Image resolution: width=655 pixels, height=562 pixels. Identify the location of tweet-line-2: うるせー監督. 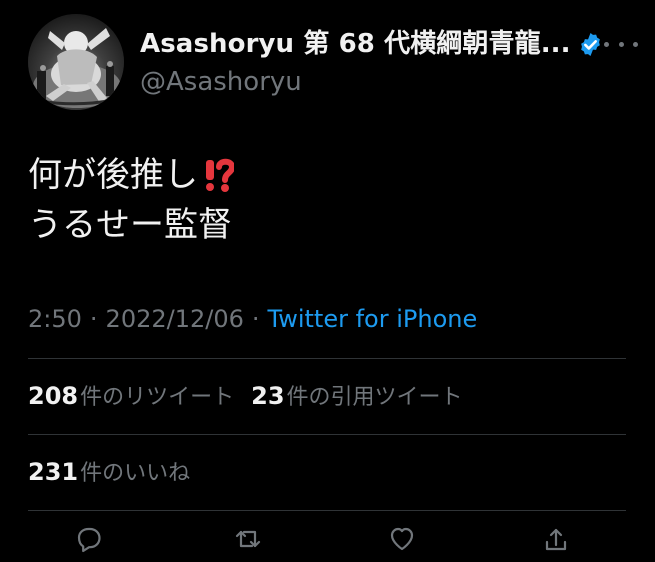
(328, 225).